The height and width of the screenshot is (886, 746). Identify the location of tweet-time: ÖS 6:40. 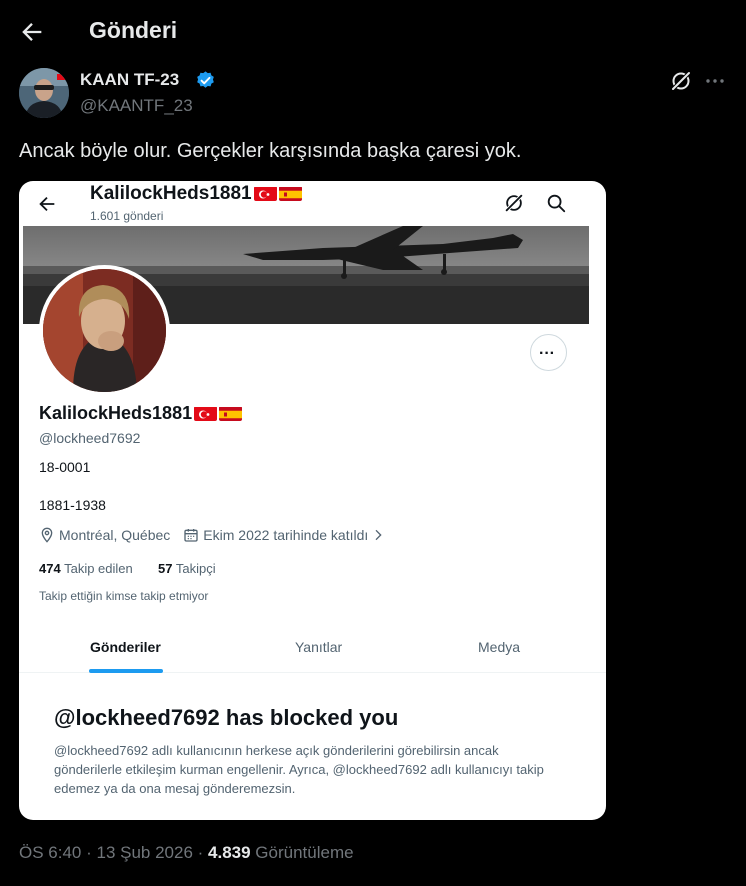
(50, 852).